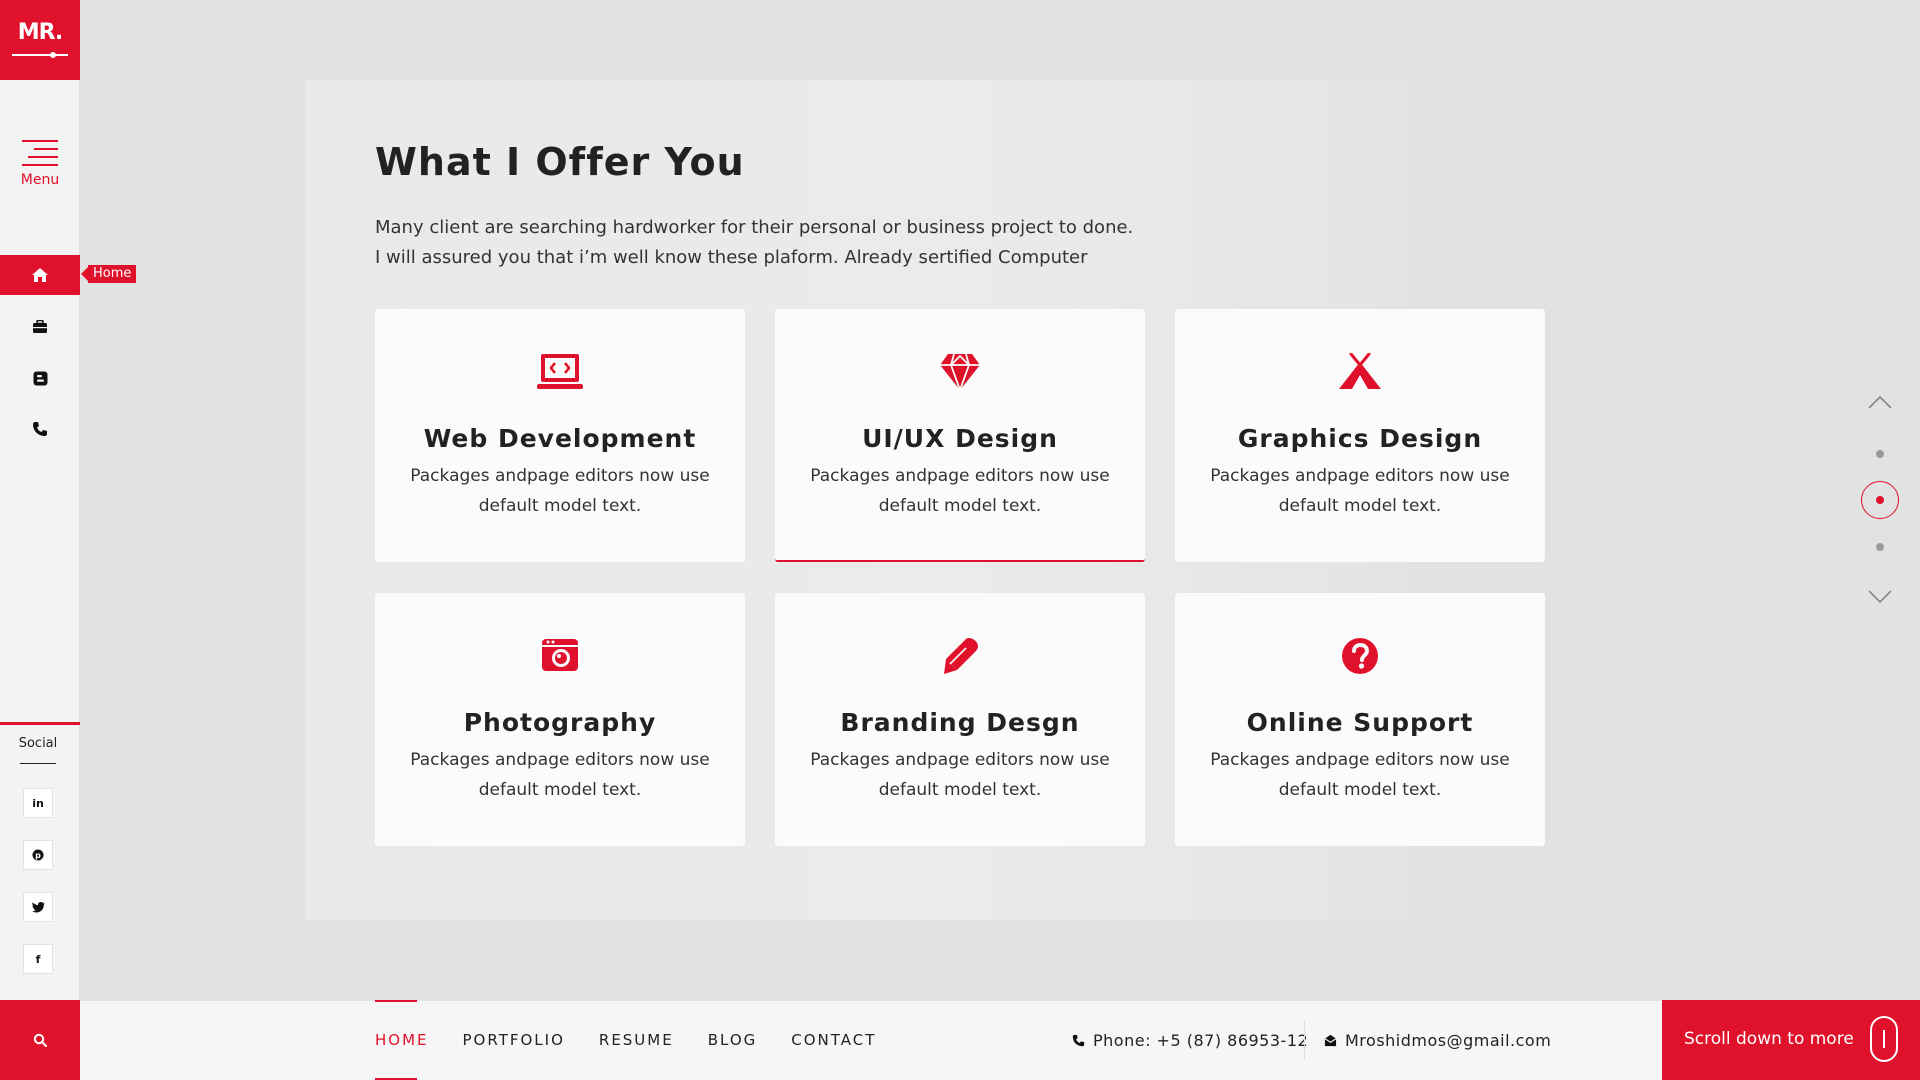  I want to click on menu-label: Menu, so click(40, 180).